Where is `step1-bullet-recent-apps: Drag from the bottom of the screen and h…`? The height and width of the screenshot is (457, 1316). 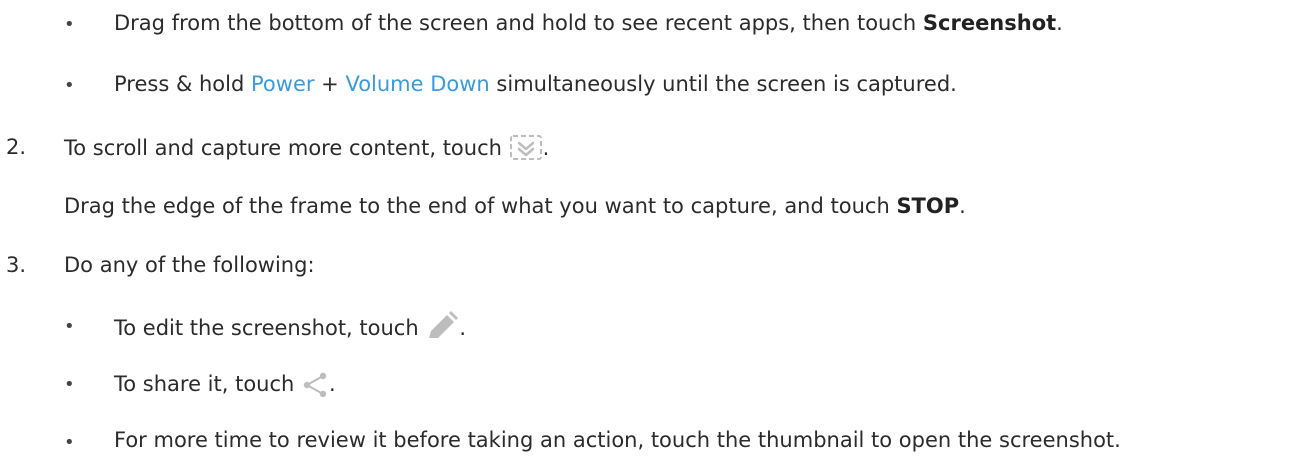 step1-bullet-recent-apps: Drag from the bottom of the screen and h… is located at coordinates (588, 23).